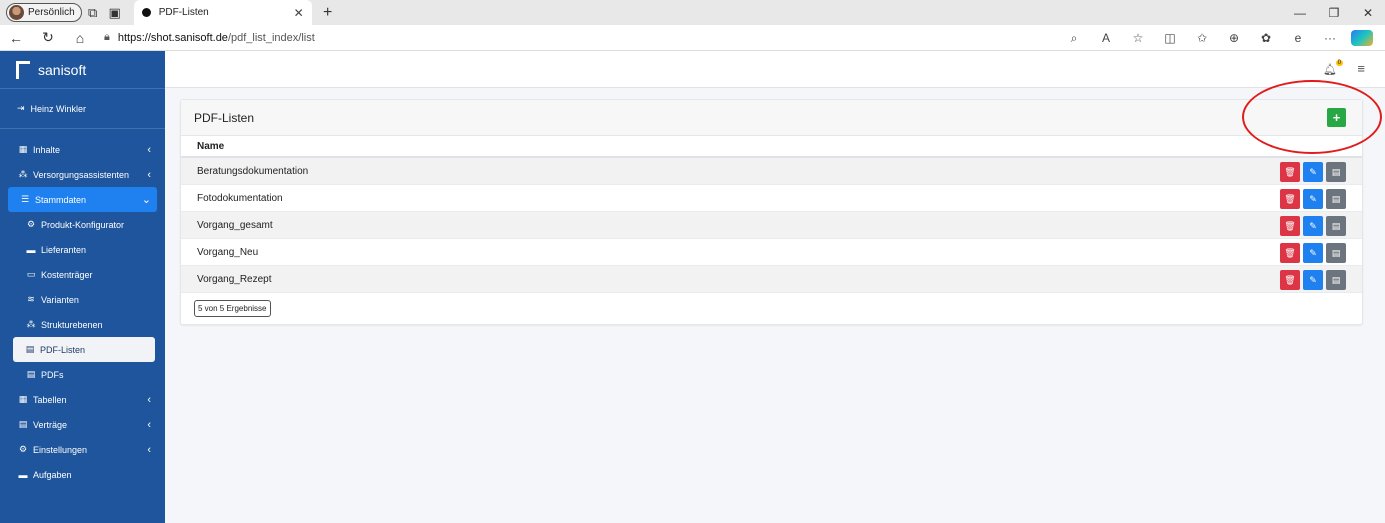 The height and width of the screenshot is (523, 1385). Describe the element at coordinates (1361, 68) in the screenshot. I see `hamburger-menu-icon: ≡` at that location.